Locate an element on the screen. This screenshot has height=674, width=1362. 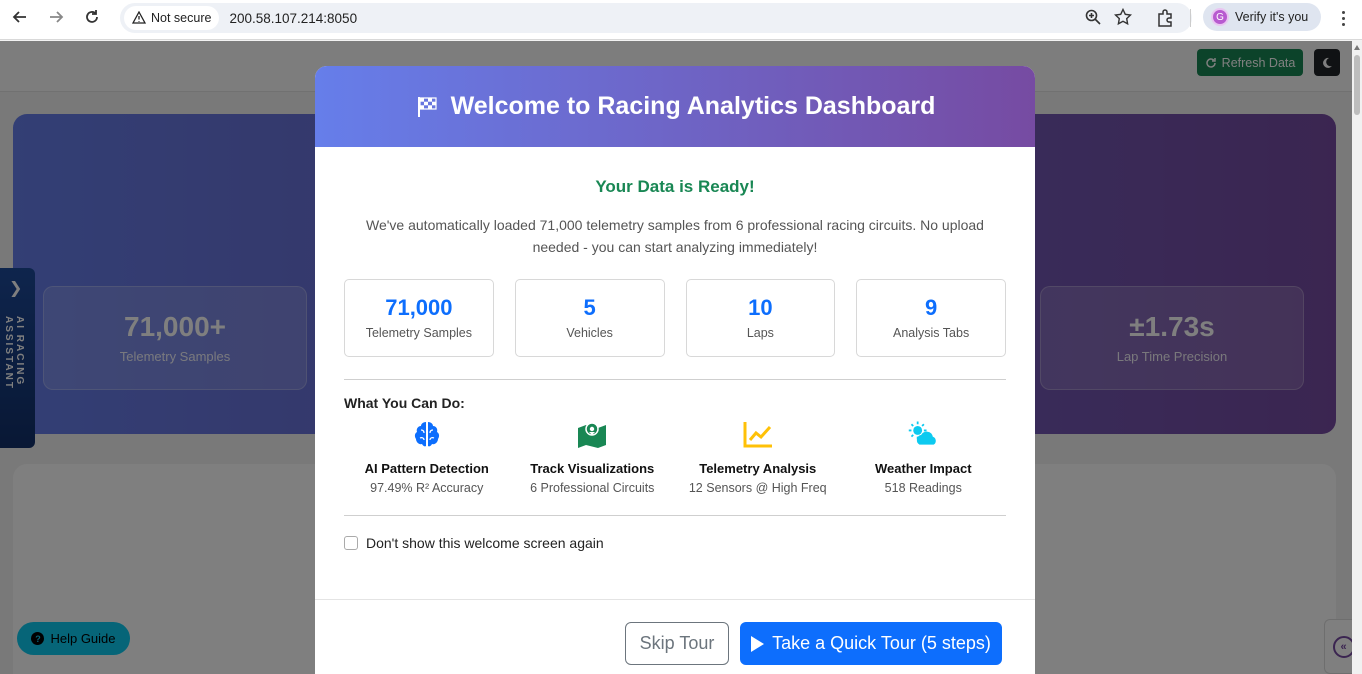
verify-profile-chip: G Verify it's you is located at coordinates (1262, 17).